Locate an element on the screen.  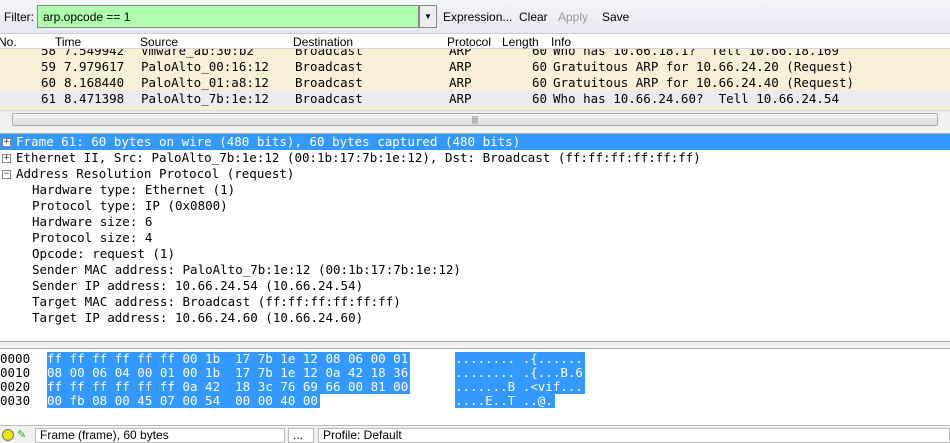
hex-offset: 0010 is located at coordinates (15, 372).